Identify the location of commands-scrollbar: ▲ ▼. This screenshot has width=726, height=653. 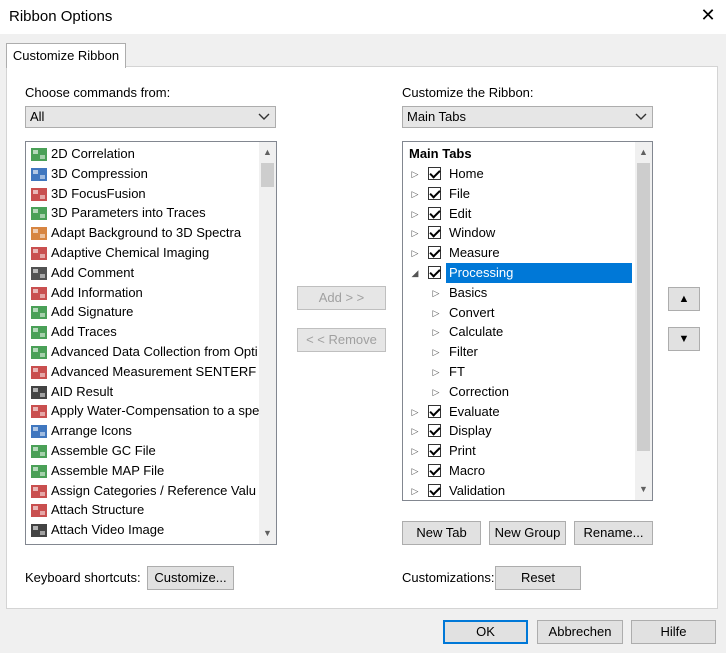
(267, 343).